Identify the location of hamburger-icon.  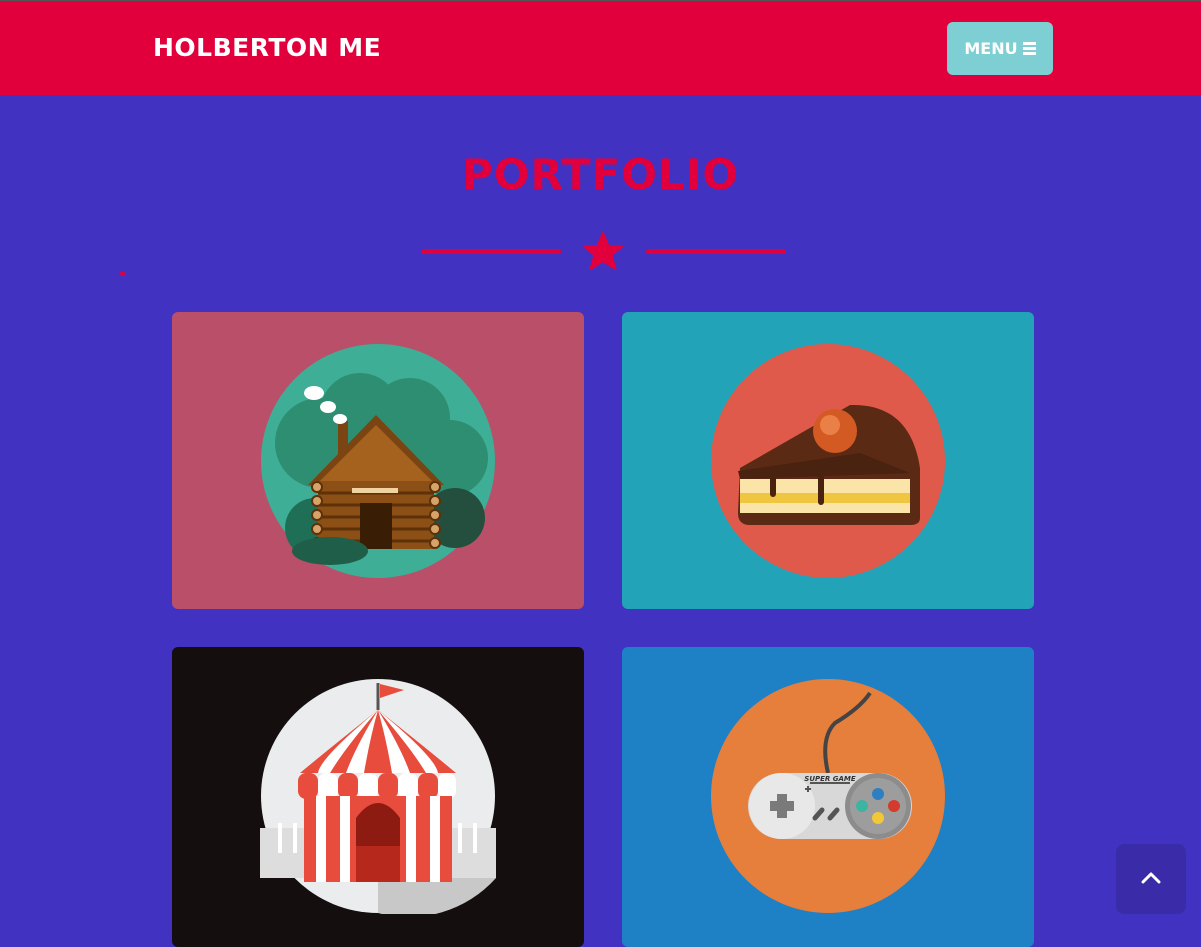
(1029, 48).